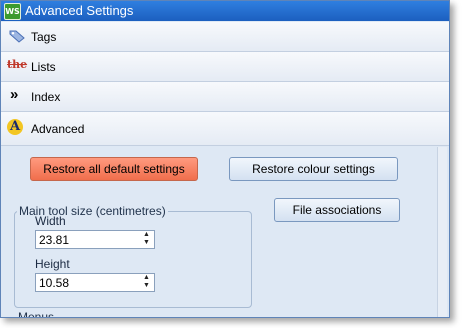  Describe the element at coordinates (337, 210) in the screenshot. I see `file-associations-button: File associations` at that location.